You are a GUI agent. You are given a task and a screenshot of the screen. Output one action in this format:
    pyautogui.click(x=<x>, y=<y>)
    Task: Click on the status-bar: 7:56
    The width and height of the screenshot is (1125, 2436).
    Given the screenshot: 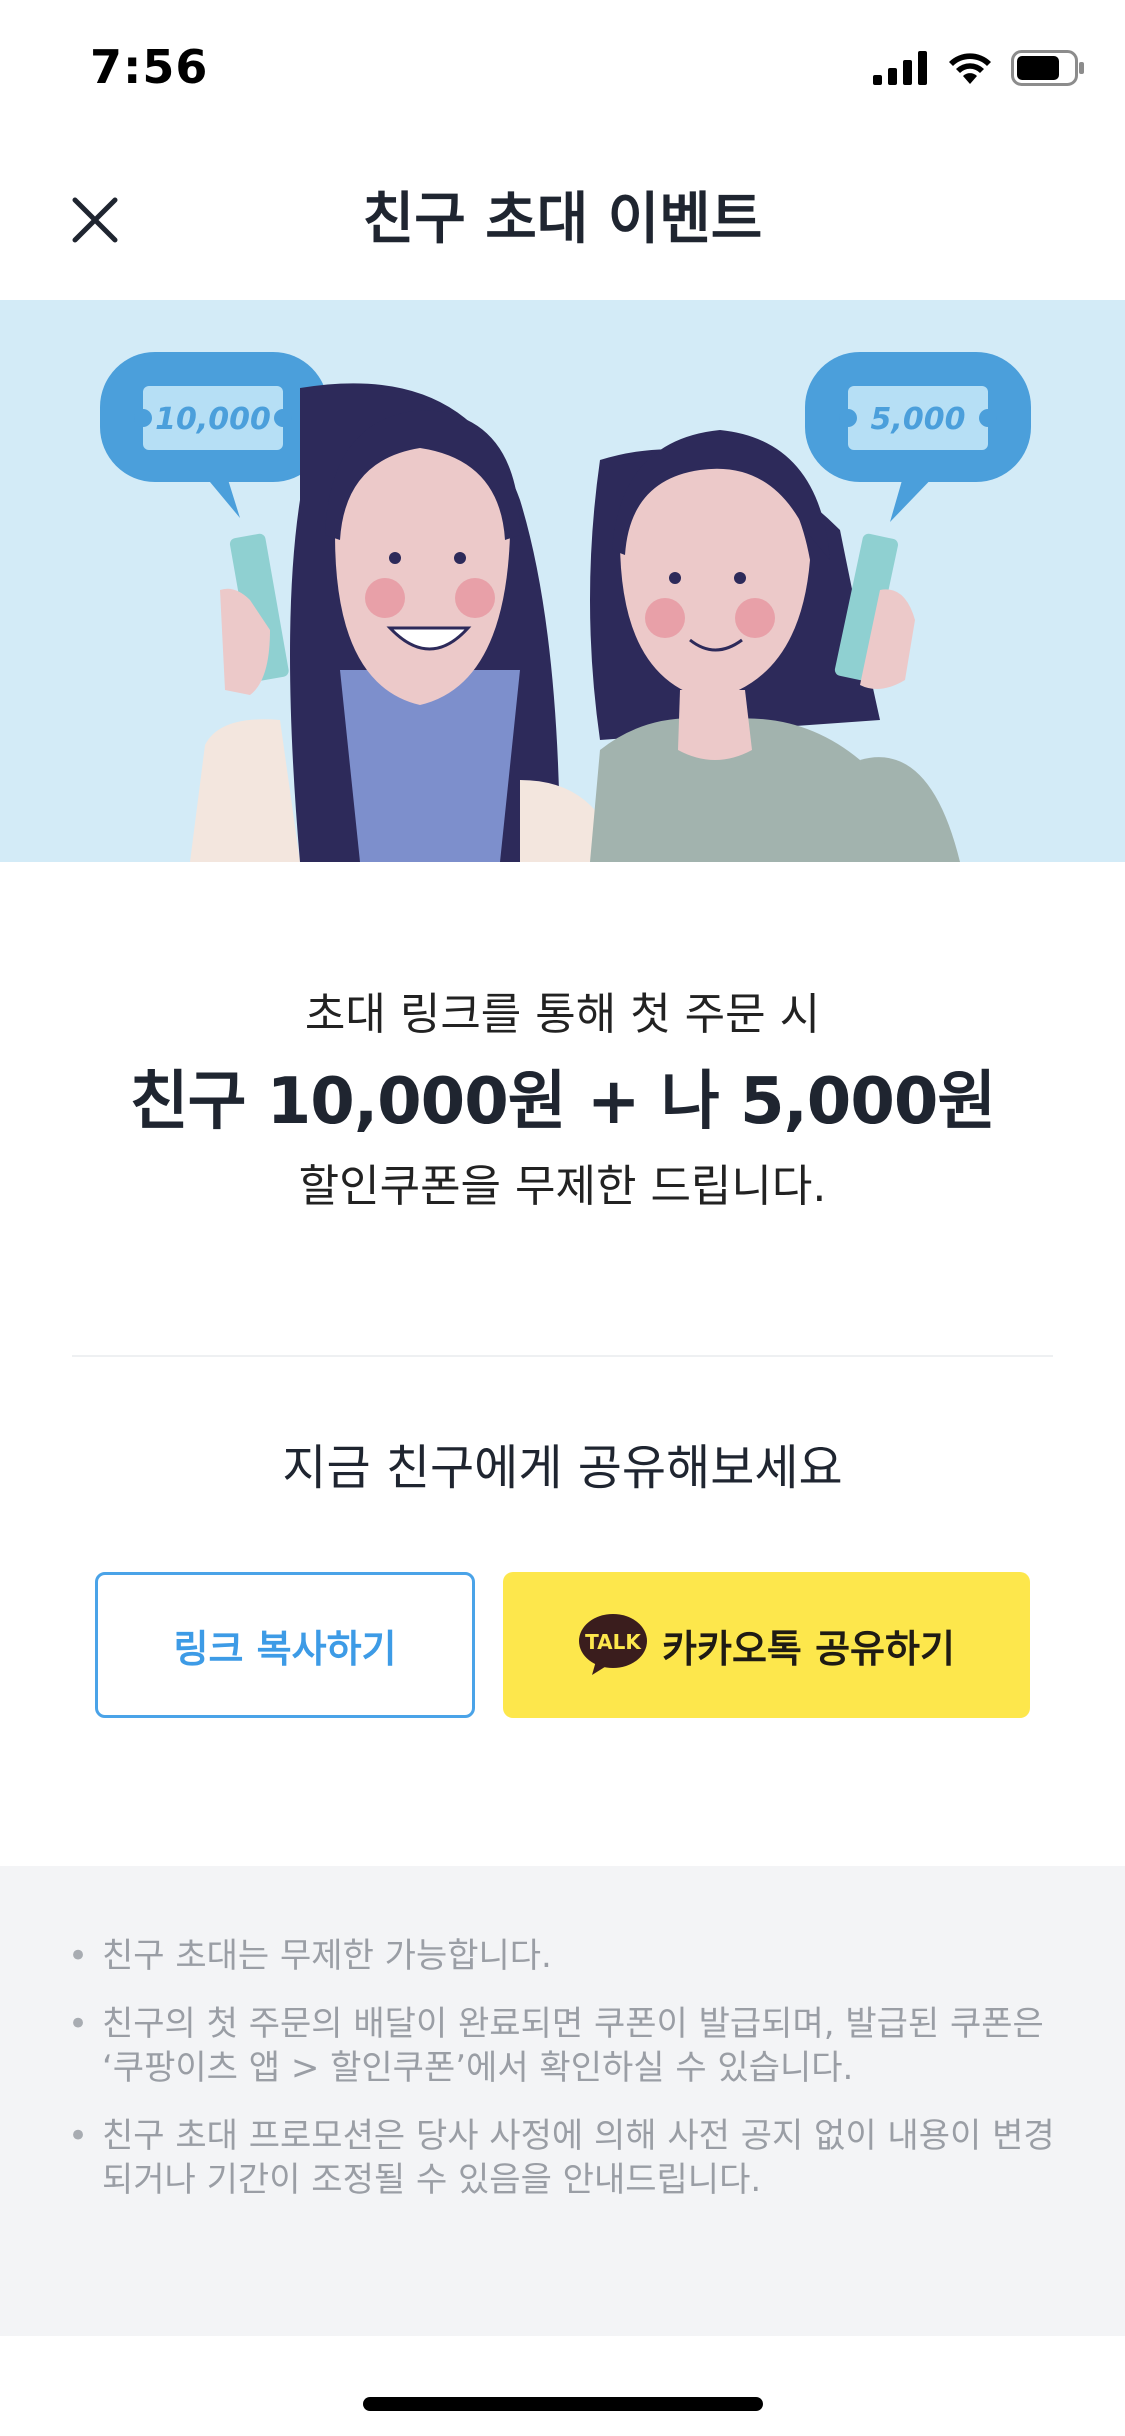 What is the action you would take?
    pyautogui.click(x=562, y=70)
    